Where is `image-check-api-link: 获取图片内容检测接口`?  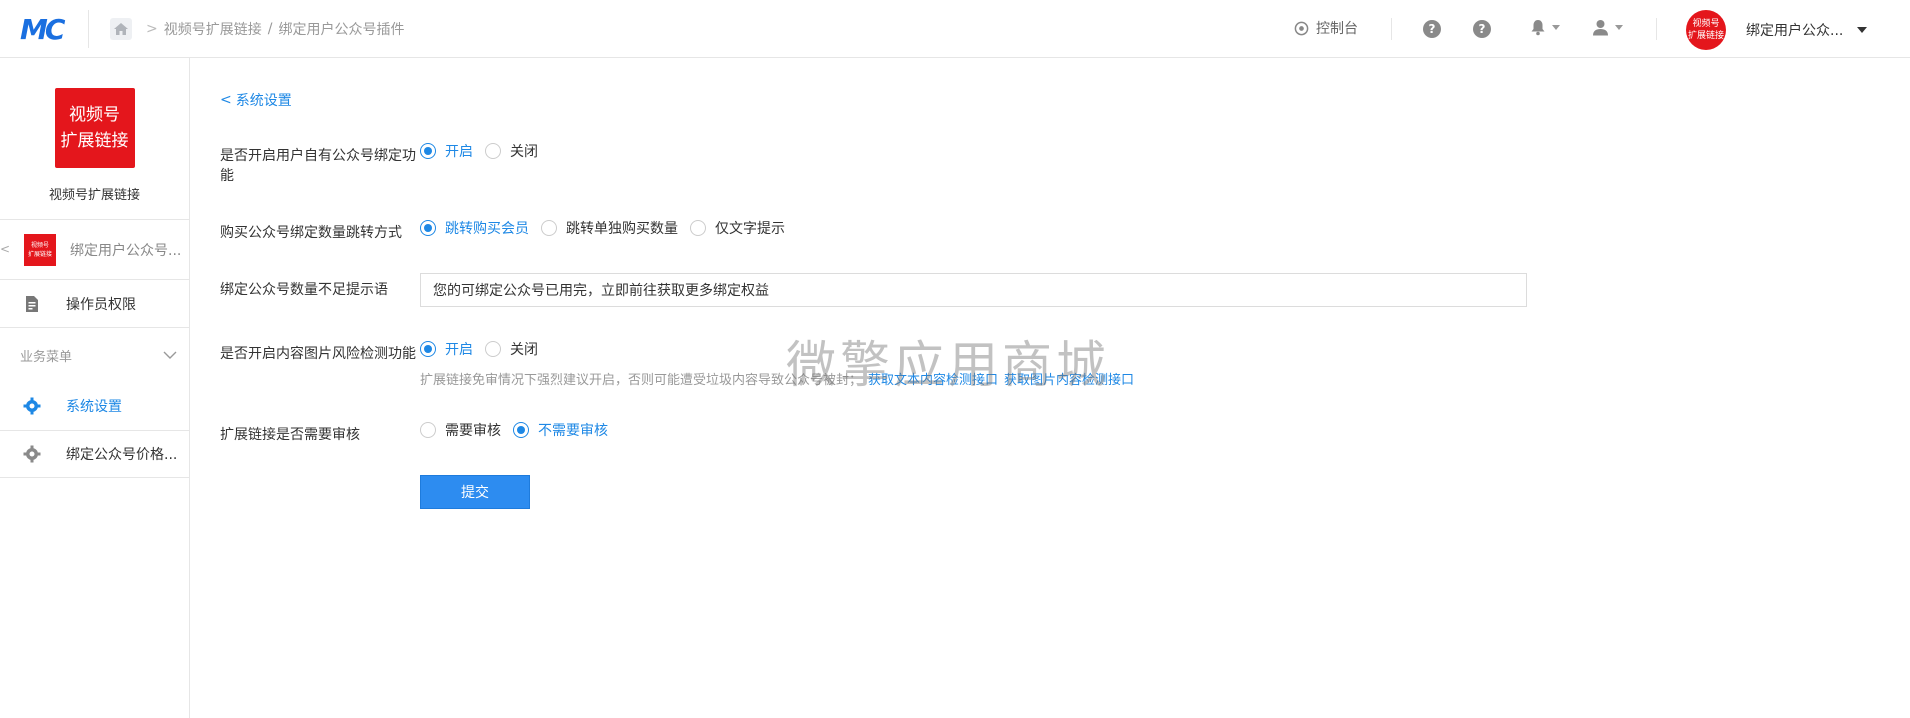
image-check-api-link: 获取图片内容检测接口 is located at coordinates (1069, 378).